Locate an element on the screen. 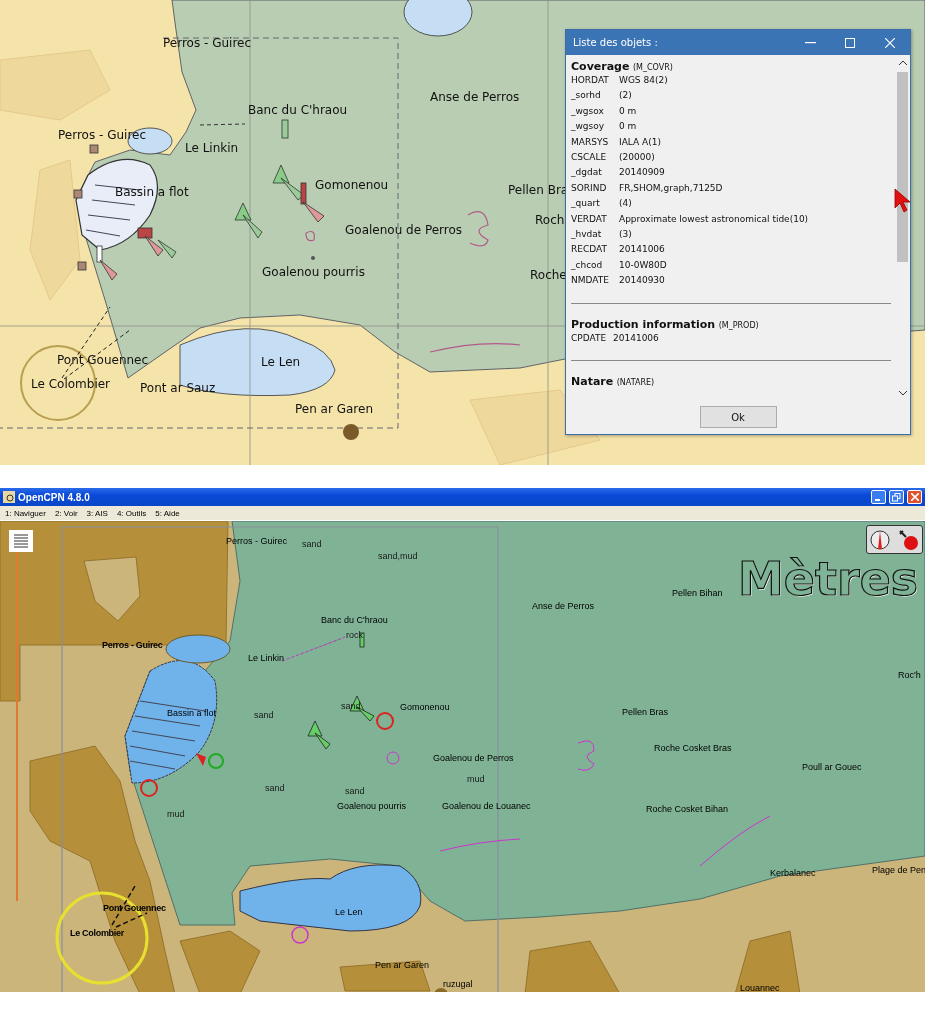 The width and height of the screenshot is (925, 1024). place-label: Pellen Bras is located at coordinates (645, 712).